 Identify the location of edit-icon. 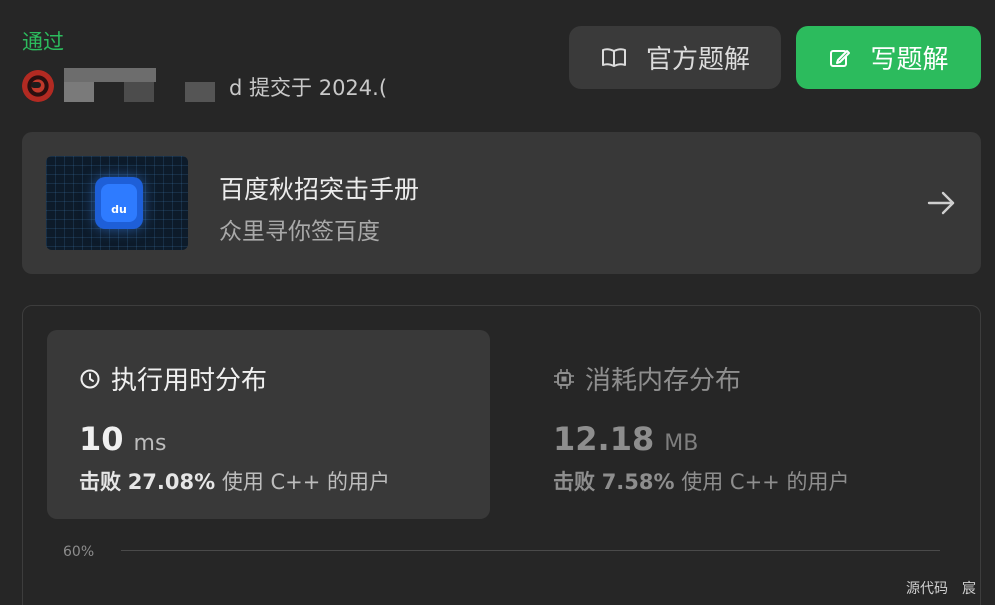
(840, 58).